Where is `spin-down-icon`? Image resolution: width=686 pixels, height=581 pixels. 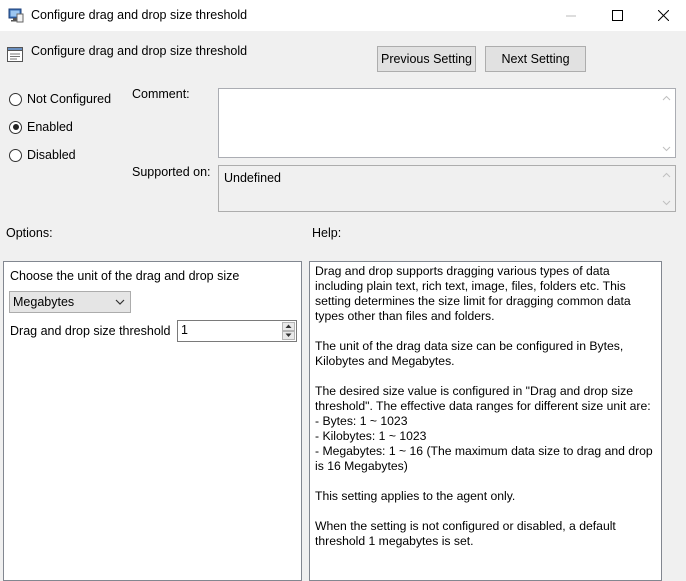
spin-down-icon is located at coordinates (288, 335).